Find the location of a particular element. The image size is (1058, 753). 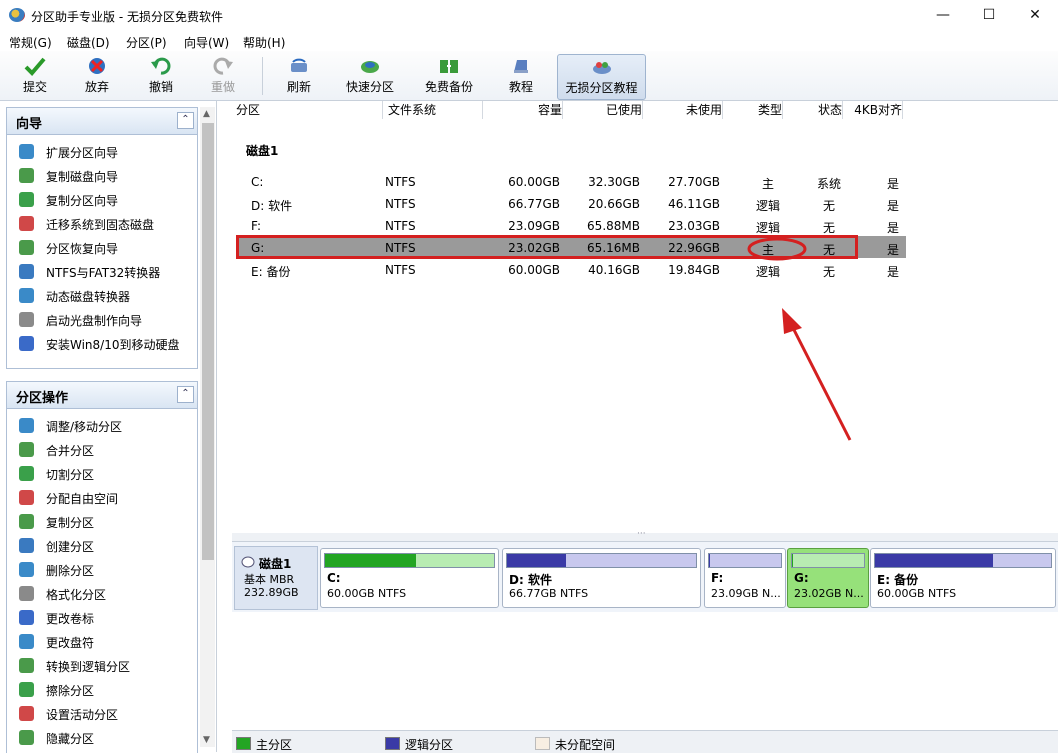

column-header: 类型 is located at coordinates (753, 110).